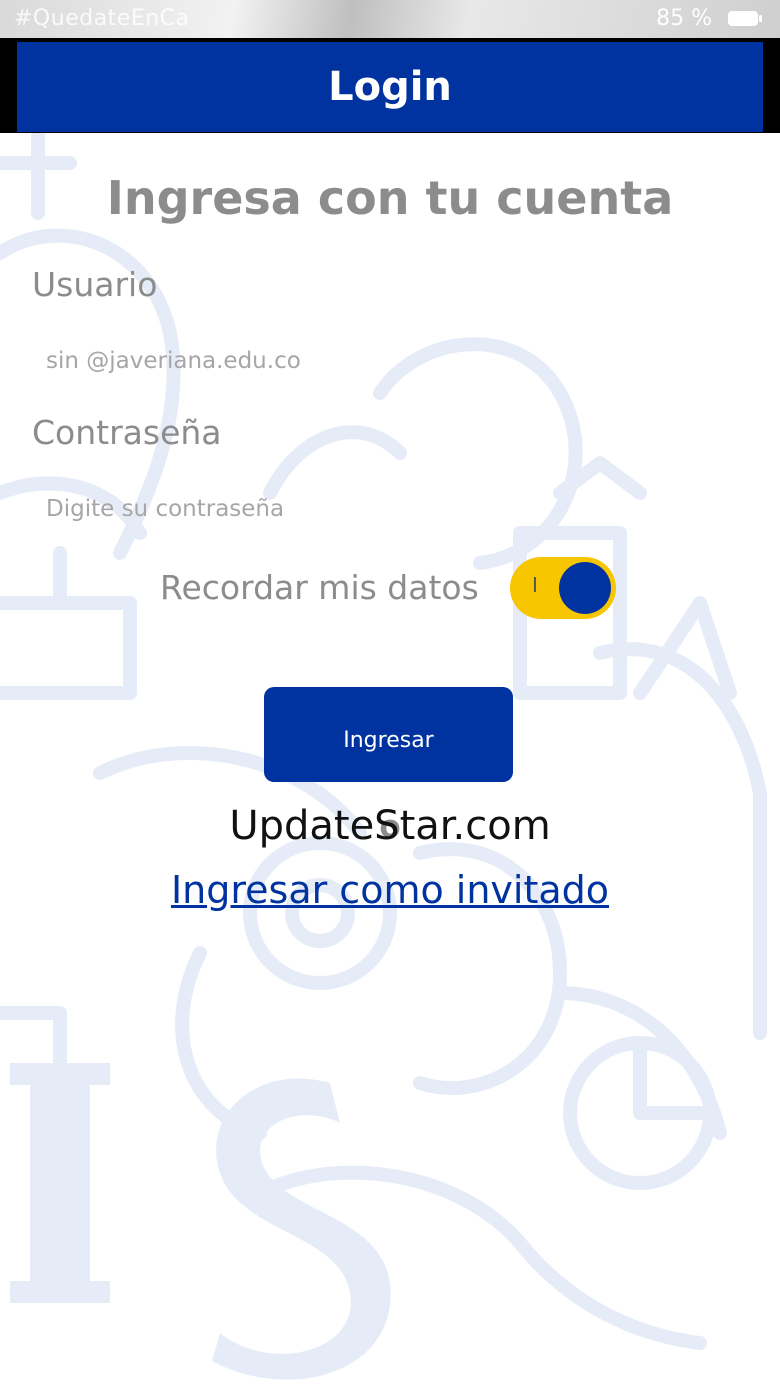 The image size is (780, 1387). I want to click on app-header: Login, so click(390, 87).